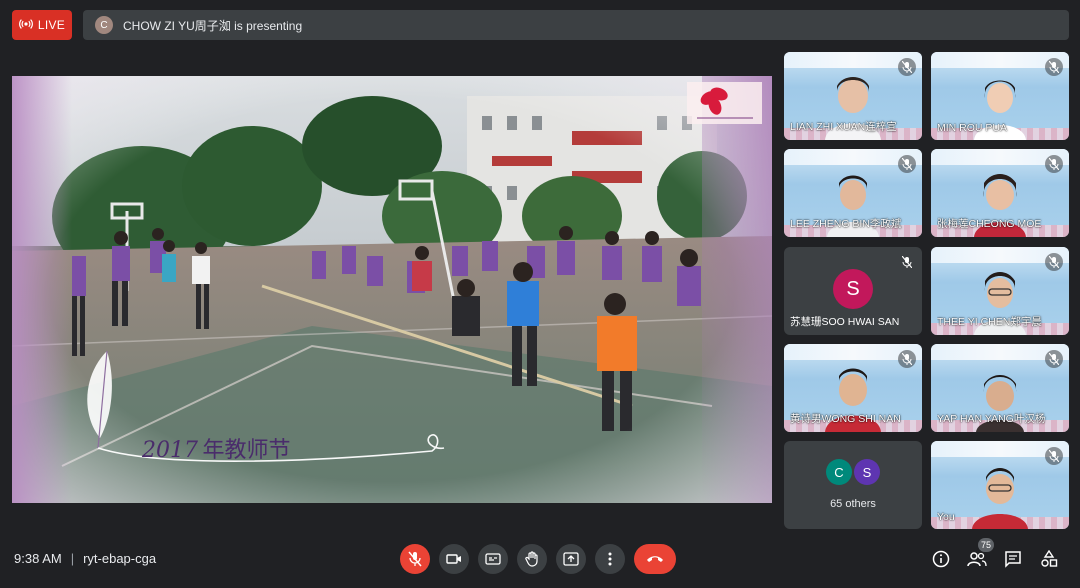  I want to click on caption-text: 年教师节, so click(246, 450).